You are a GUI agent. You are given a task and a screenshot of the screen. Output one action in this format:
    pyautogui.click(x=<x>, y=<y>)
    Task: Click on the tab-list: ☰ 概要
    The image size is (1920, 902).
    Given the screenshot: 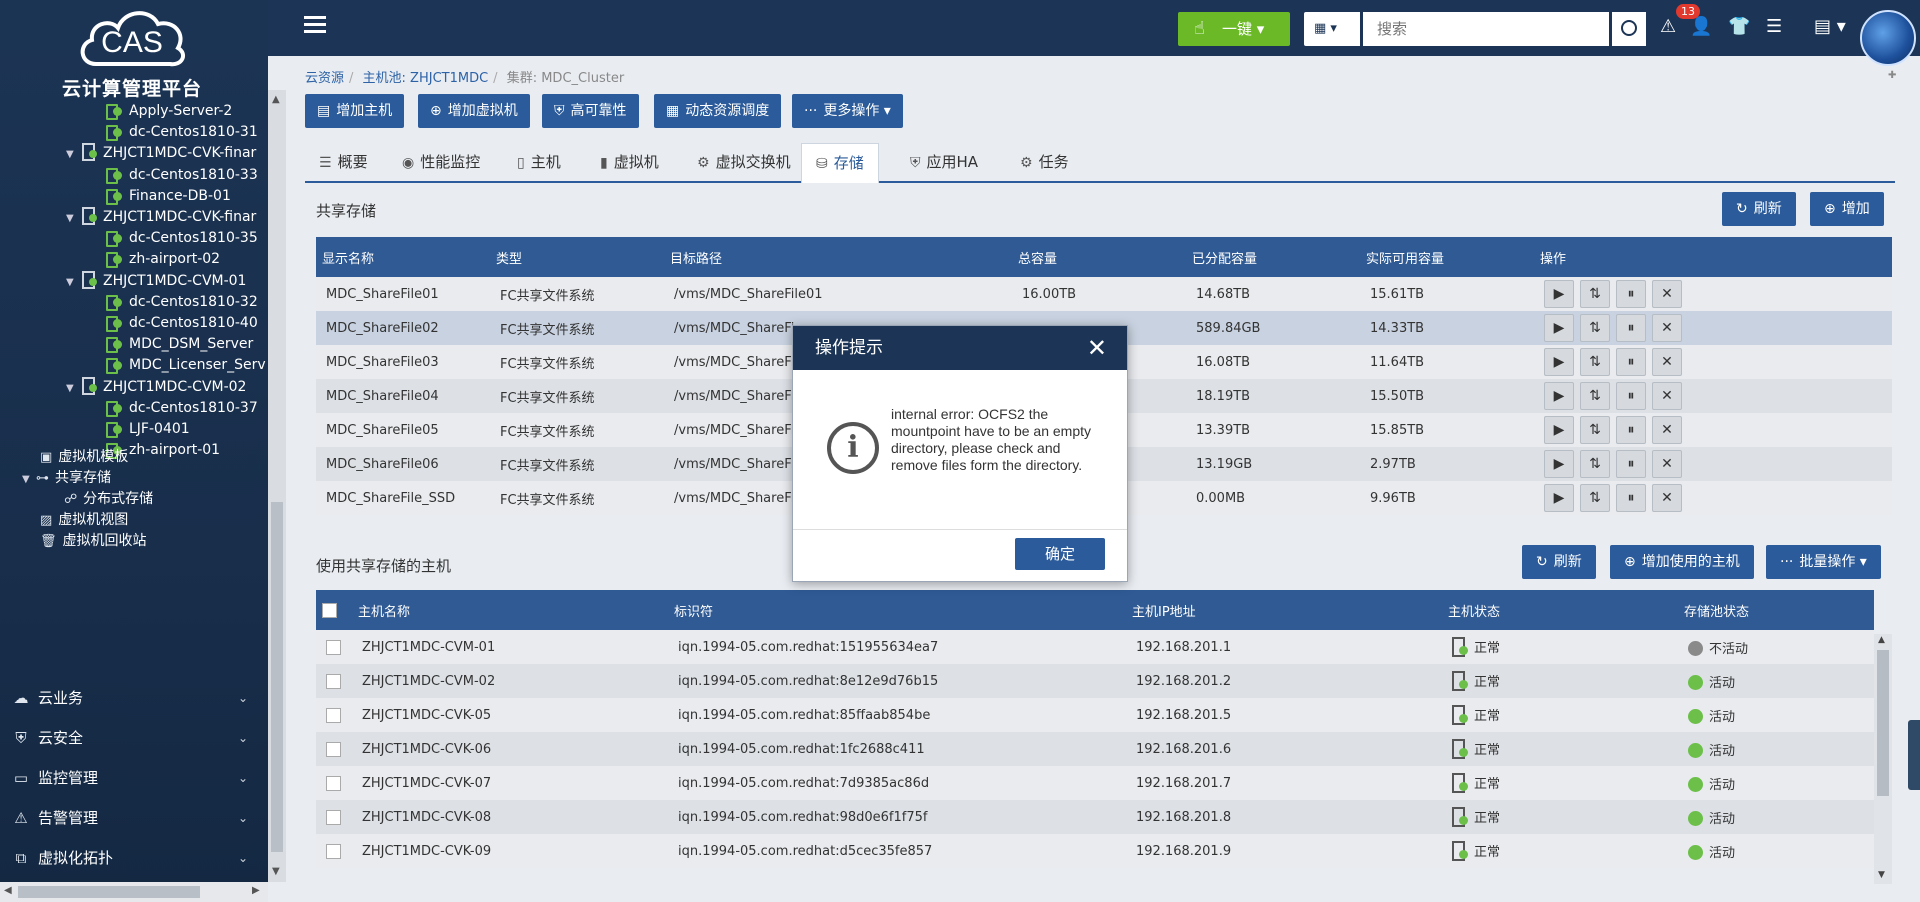 What is the action you would take?
    pyautogui.click(x=343, y=163)
    